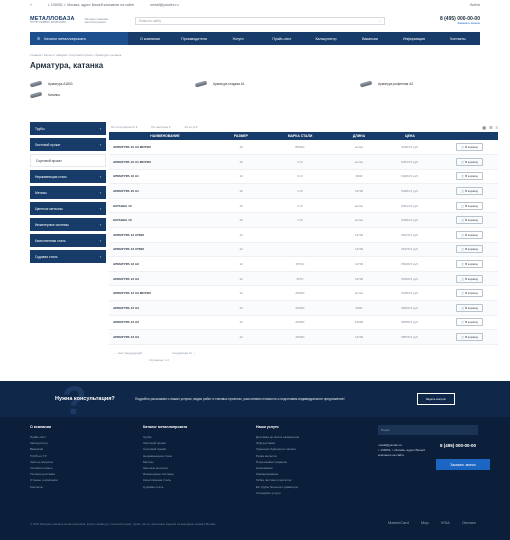  What do you see at coordinates (165, 148) in the screenshot?
I see `product-name: АРМАТУРА 10 А3 МОТКИ` at bounding box center [165, 148].